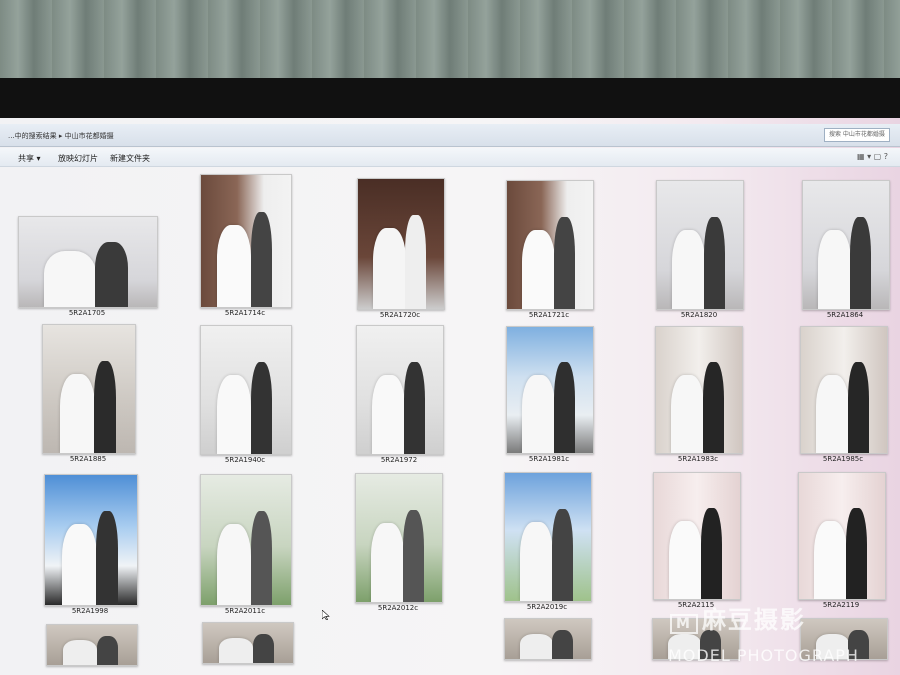 This screenshot has height=675, width=900. I want to click on file-name-label: 5R2A2019c, so click(547, 607).